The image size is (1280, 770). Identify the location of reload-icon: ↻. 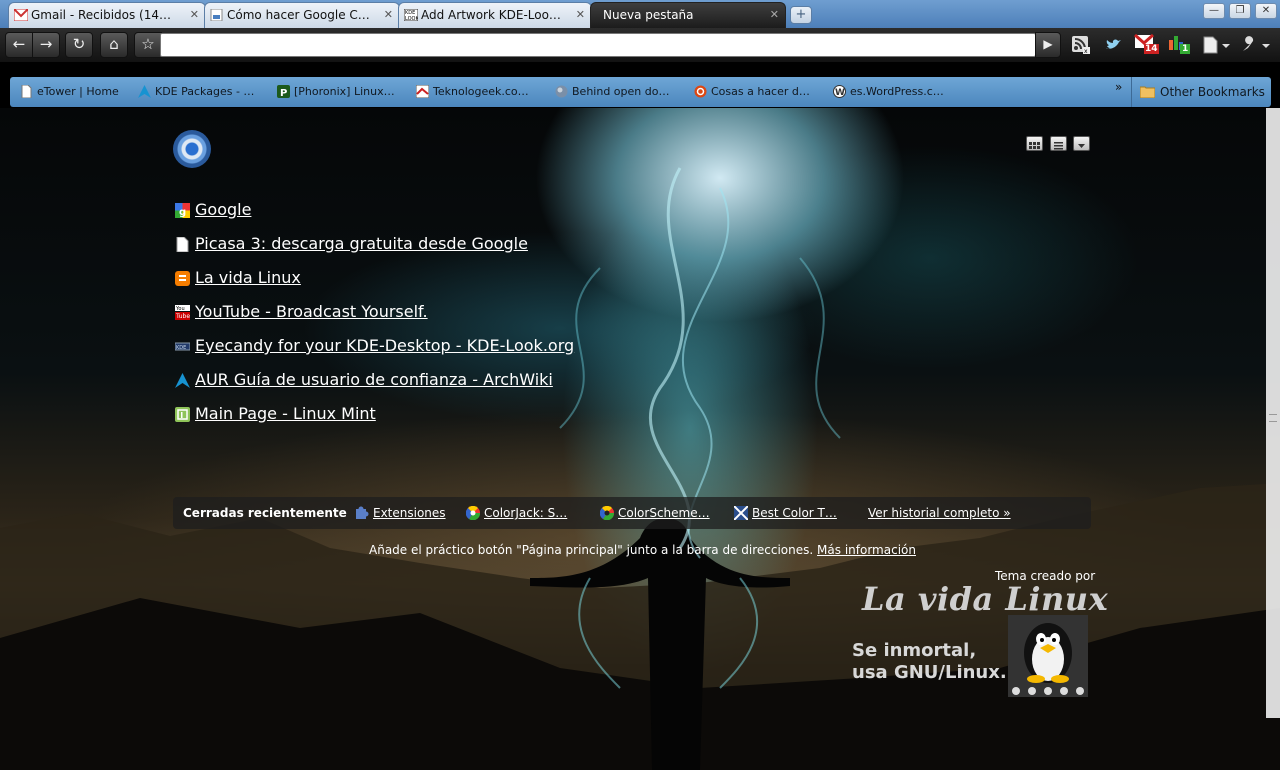
(79, 44).